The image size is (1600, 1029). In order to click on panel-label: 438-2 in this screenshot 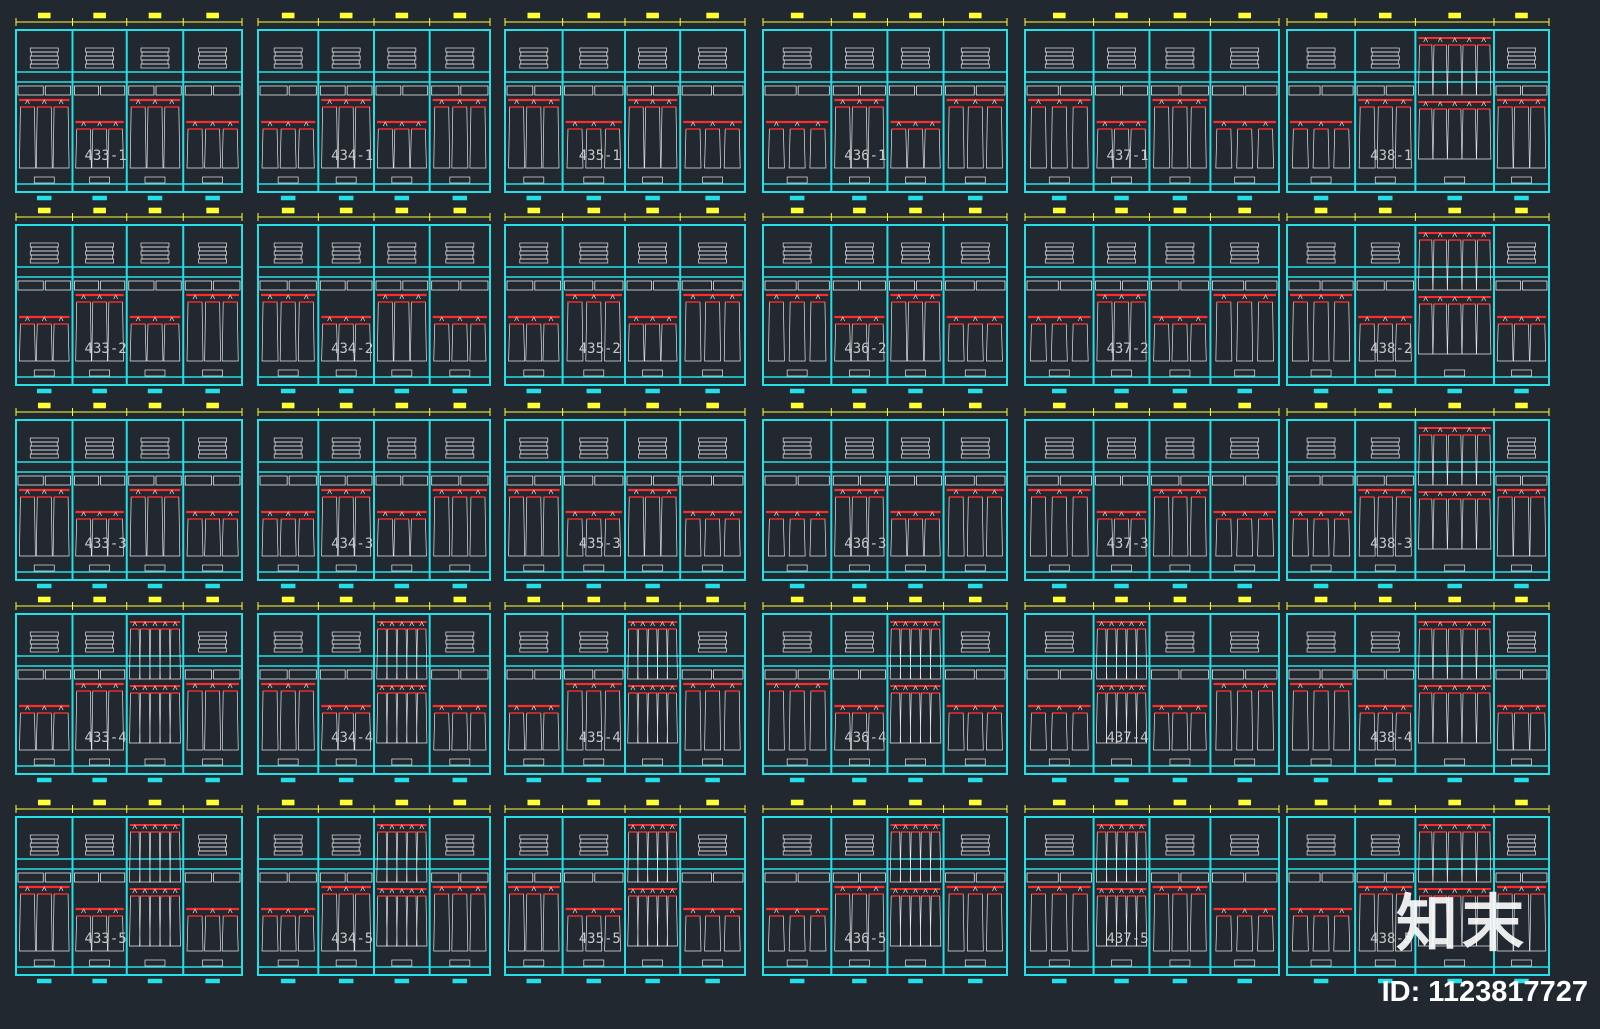, I will do `click(1391, 349)`.